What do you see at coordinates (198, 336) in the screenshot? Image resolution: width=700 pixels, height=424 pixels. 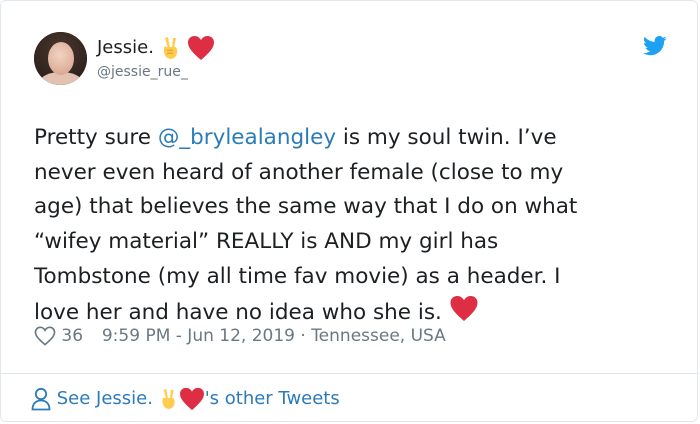 I see `timestamp: 9:59 PM - Jun 12, 2019` at bounding box center [198, 336].